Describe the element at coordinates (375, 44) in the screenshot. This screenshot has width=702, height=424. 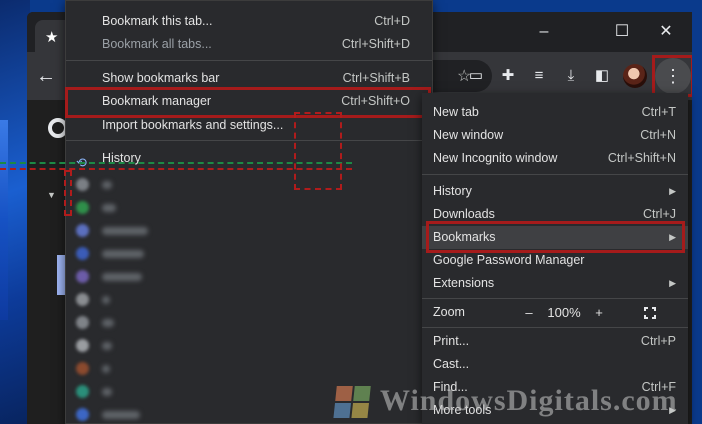
I see `shortcut-label: Ctrl+Shift+D` at that location.